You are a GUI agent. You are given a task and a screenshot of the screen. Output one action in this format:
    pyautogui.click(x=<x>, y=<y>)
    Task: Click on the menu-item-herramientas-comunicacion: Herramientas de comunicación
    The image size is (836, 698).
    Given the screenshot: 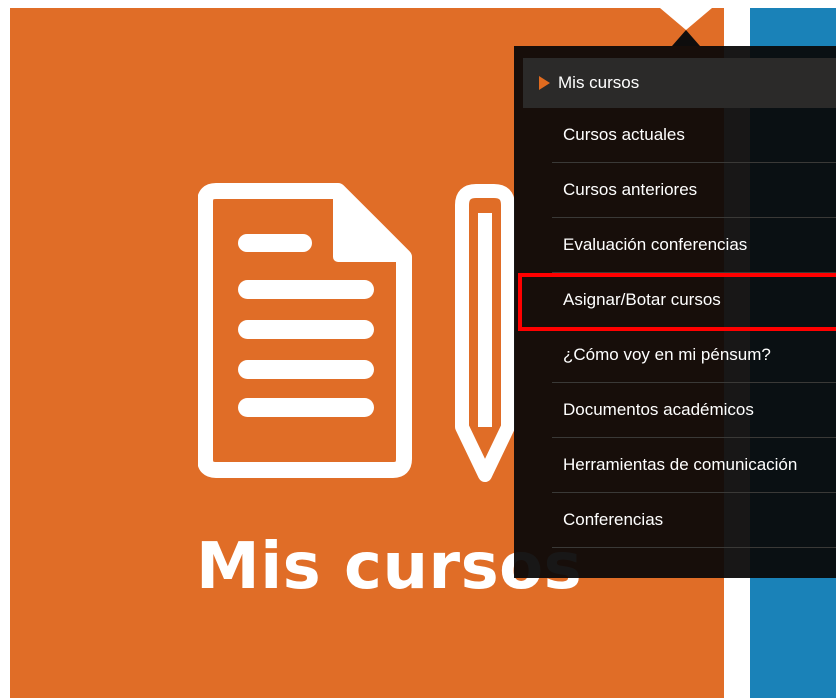 What is the action you would take?
    pyautogui.click(x=694, y=465)
    